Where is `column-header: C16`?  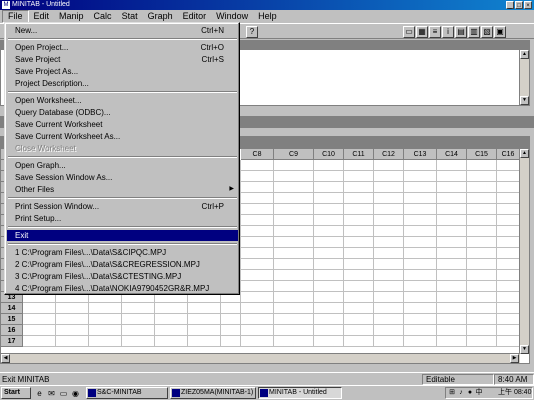 column-header: C16 is located at coordinates (508, 154).